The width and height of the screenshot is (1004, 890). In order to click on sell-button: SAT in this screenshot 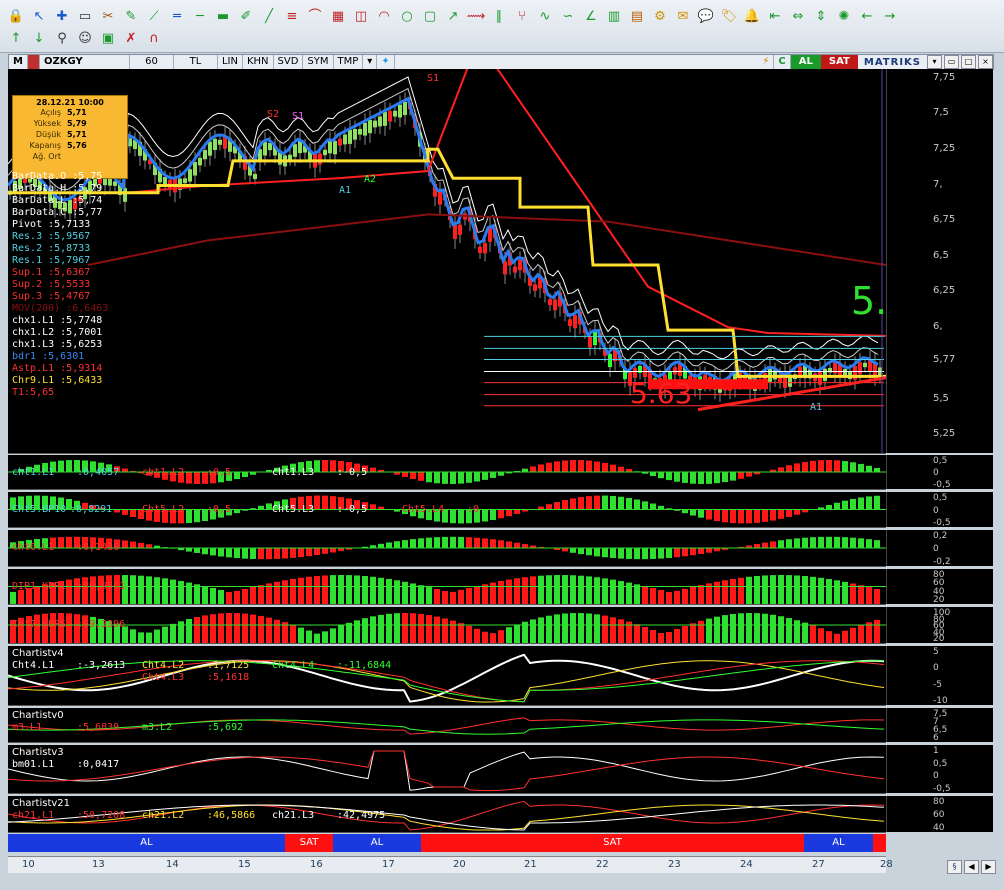, I will do `click(839, 62)`.